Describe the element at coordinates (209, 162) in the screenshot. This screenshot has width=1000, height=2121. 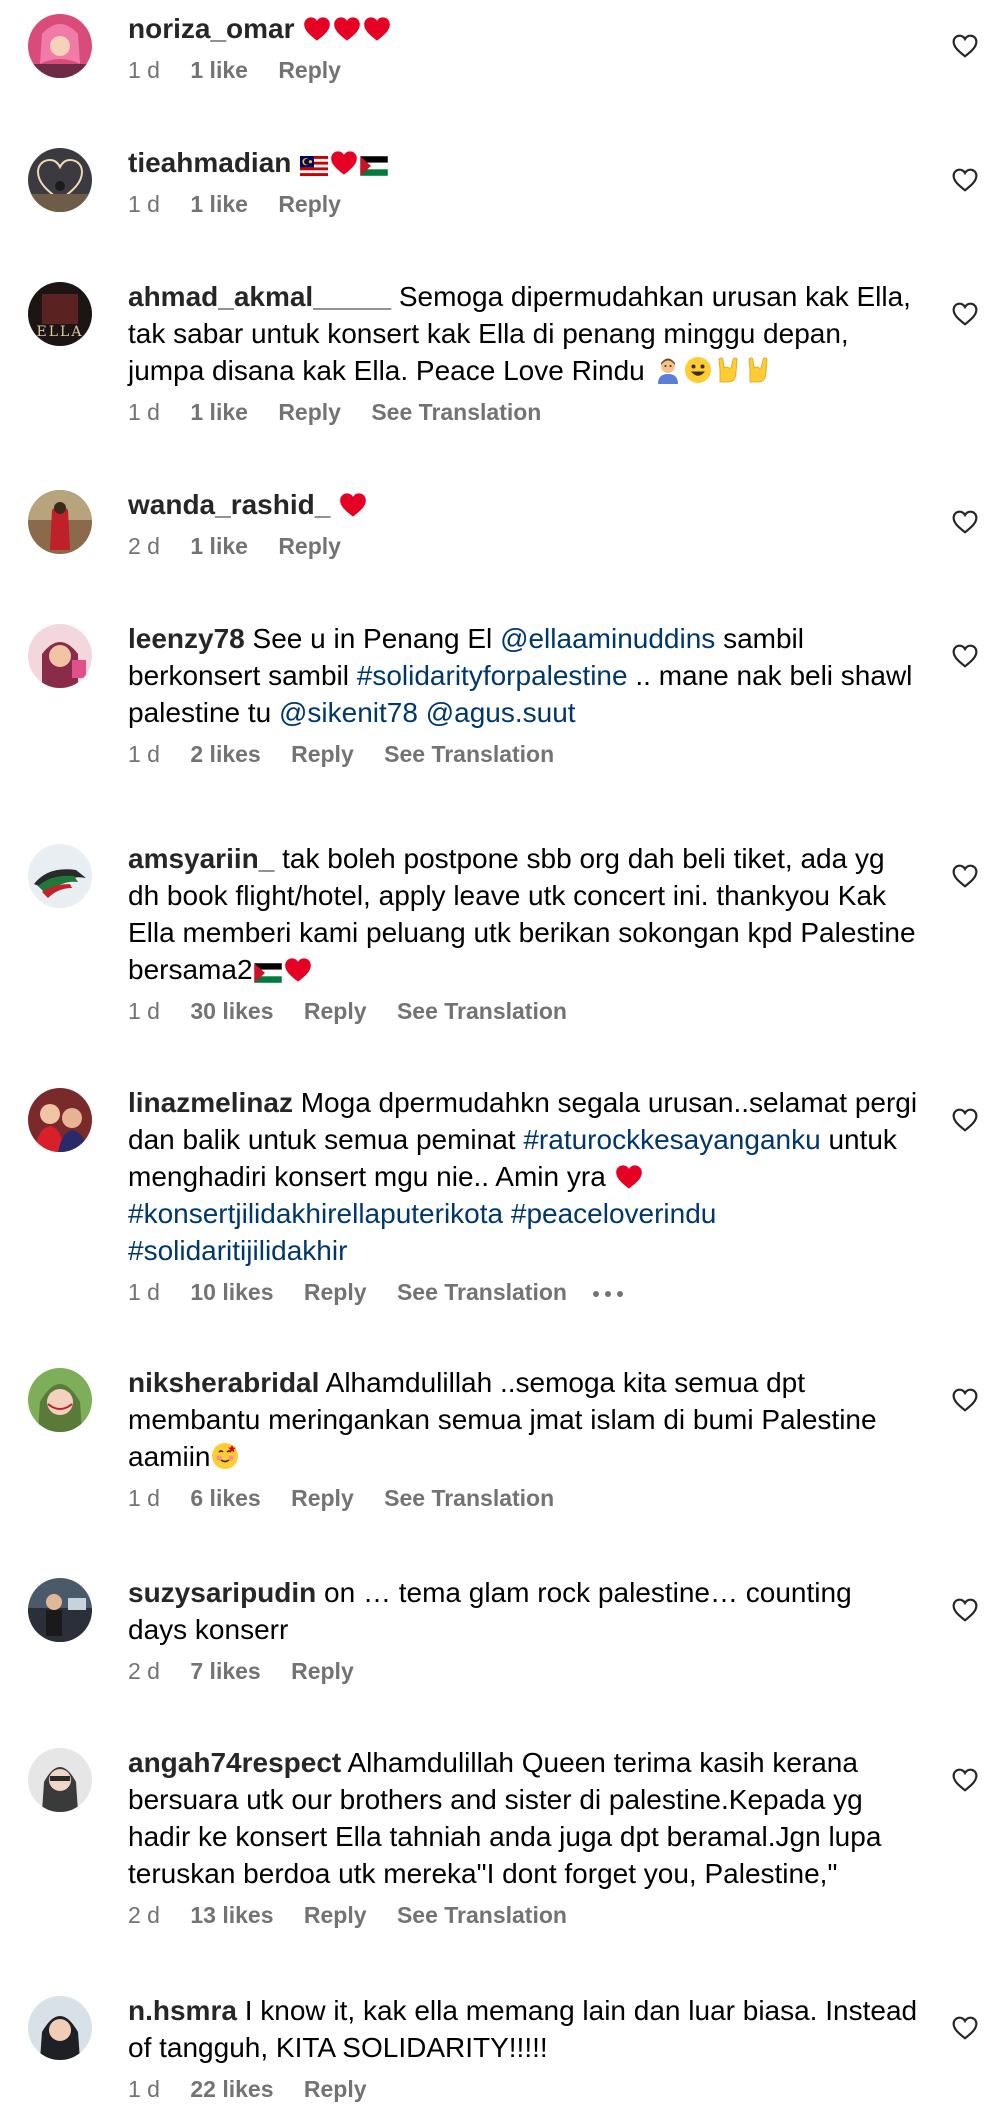
I see `comment-username: tieahmadian` at that location.